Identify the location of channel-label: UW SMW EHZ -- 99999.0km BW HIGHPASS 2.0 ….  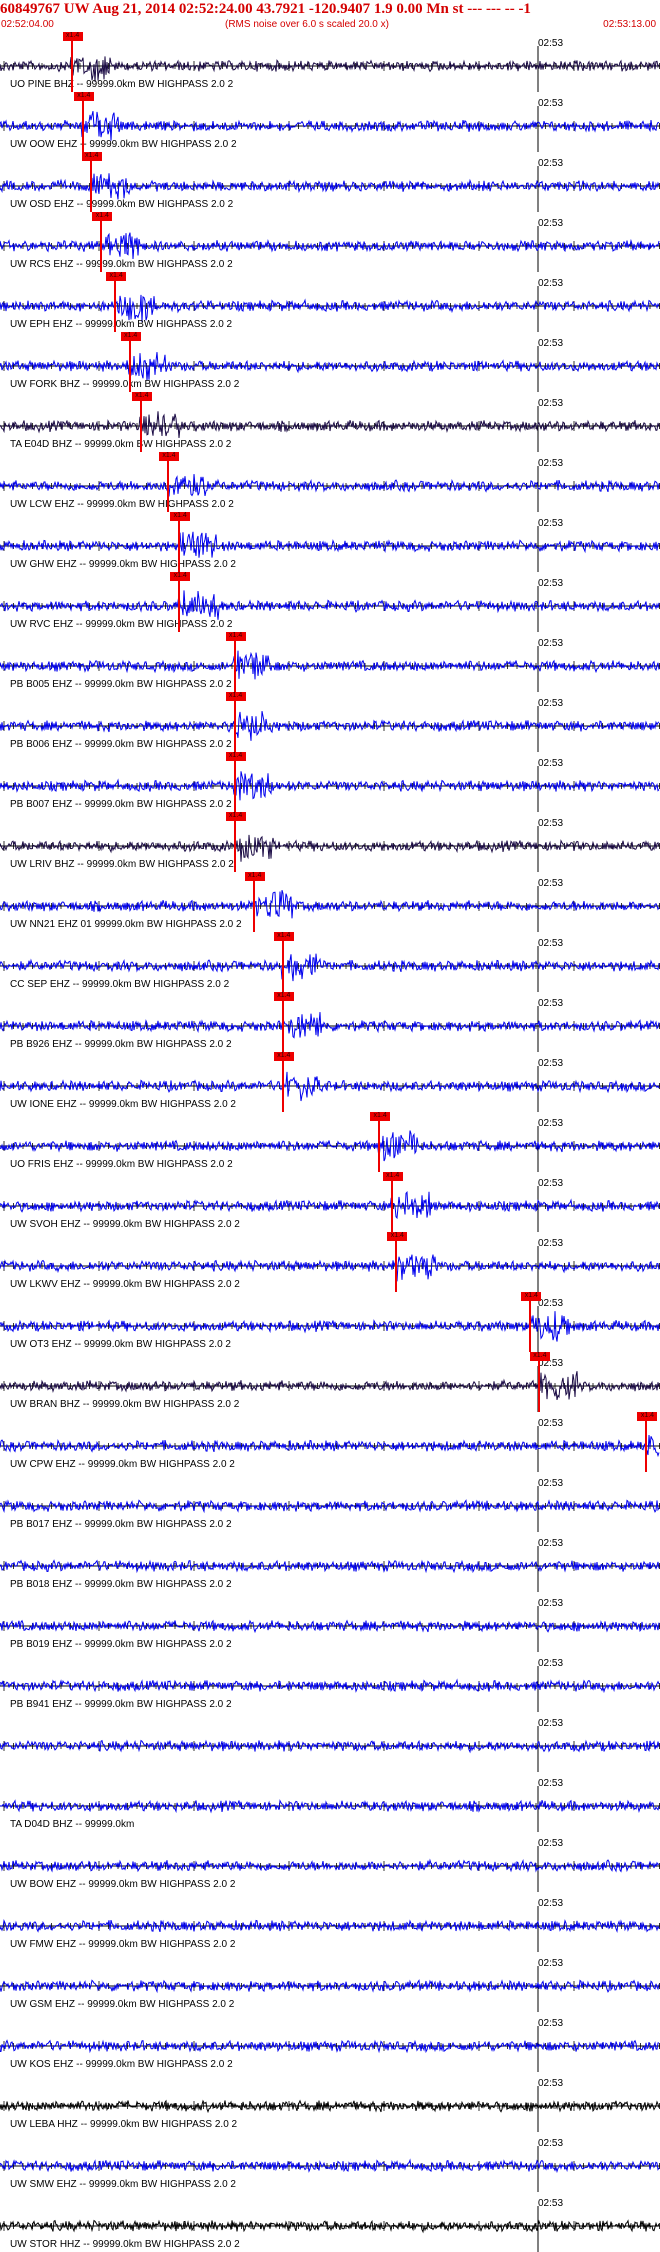
(123, 2184).